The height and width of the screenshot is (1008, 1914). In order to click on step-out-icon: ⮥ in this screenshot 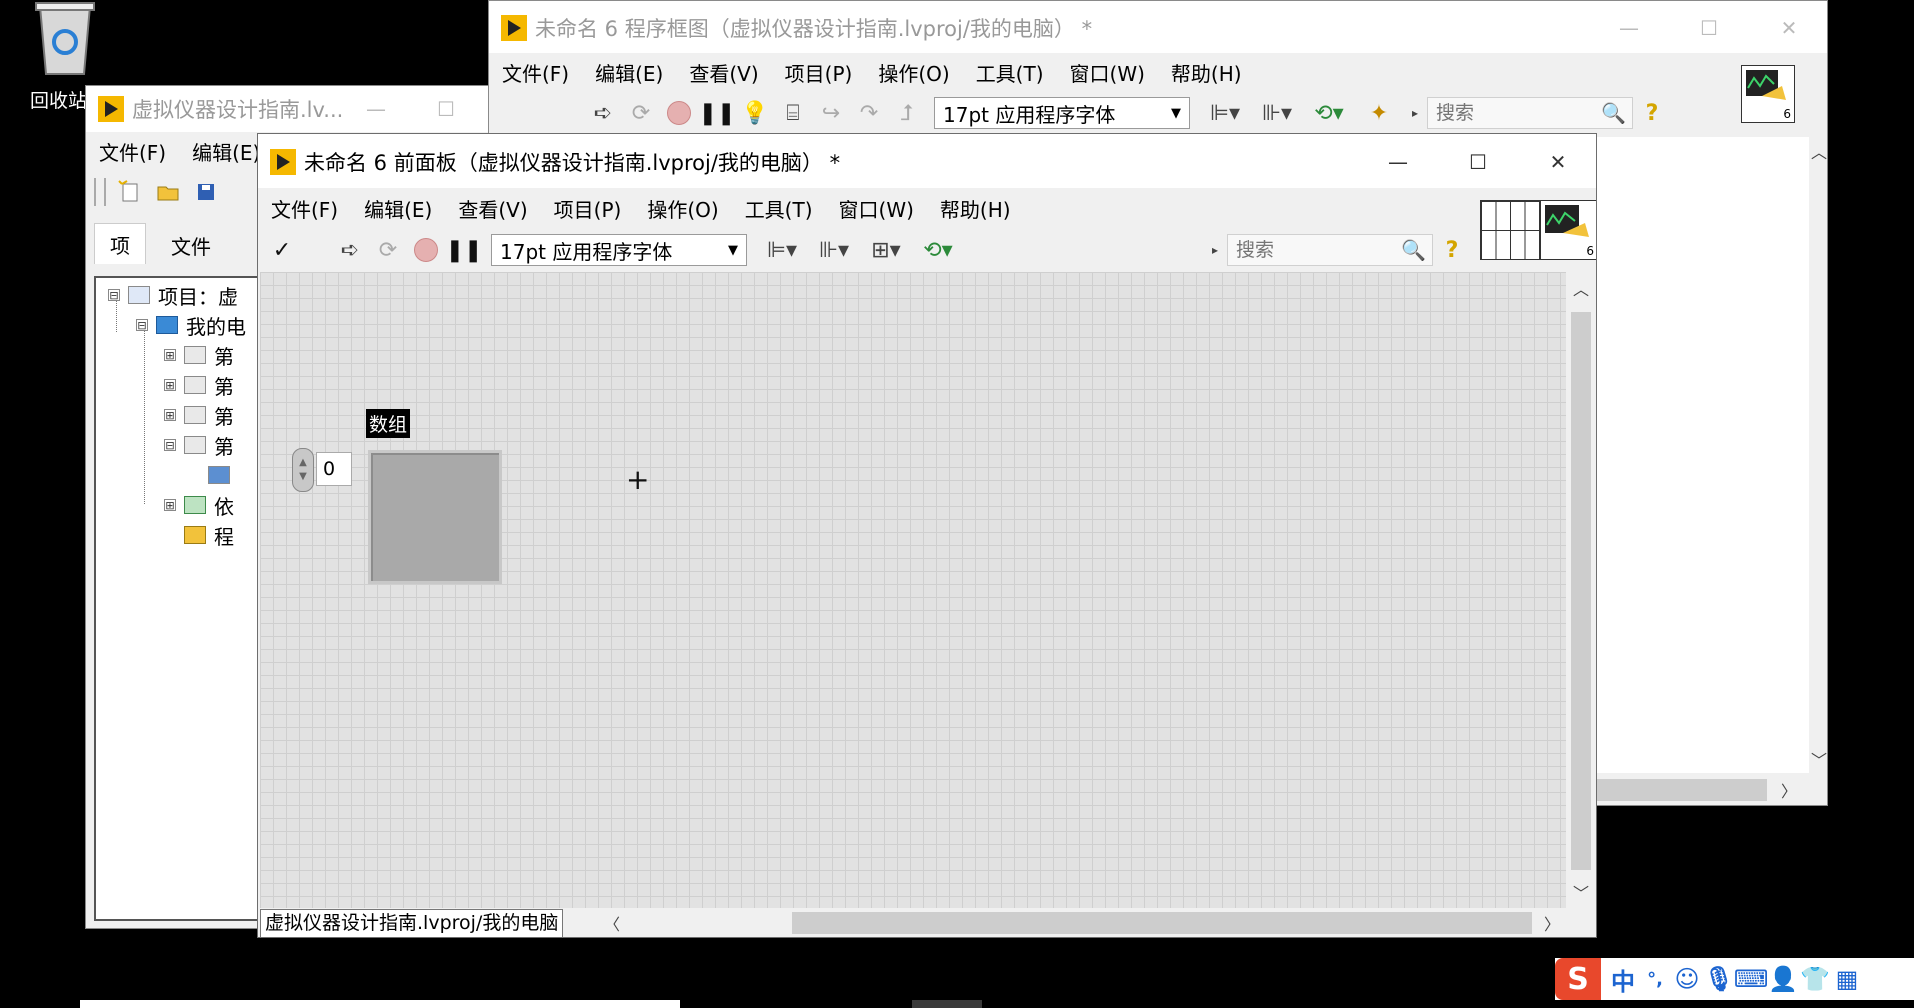, I will do `click(907, 113)`.